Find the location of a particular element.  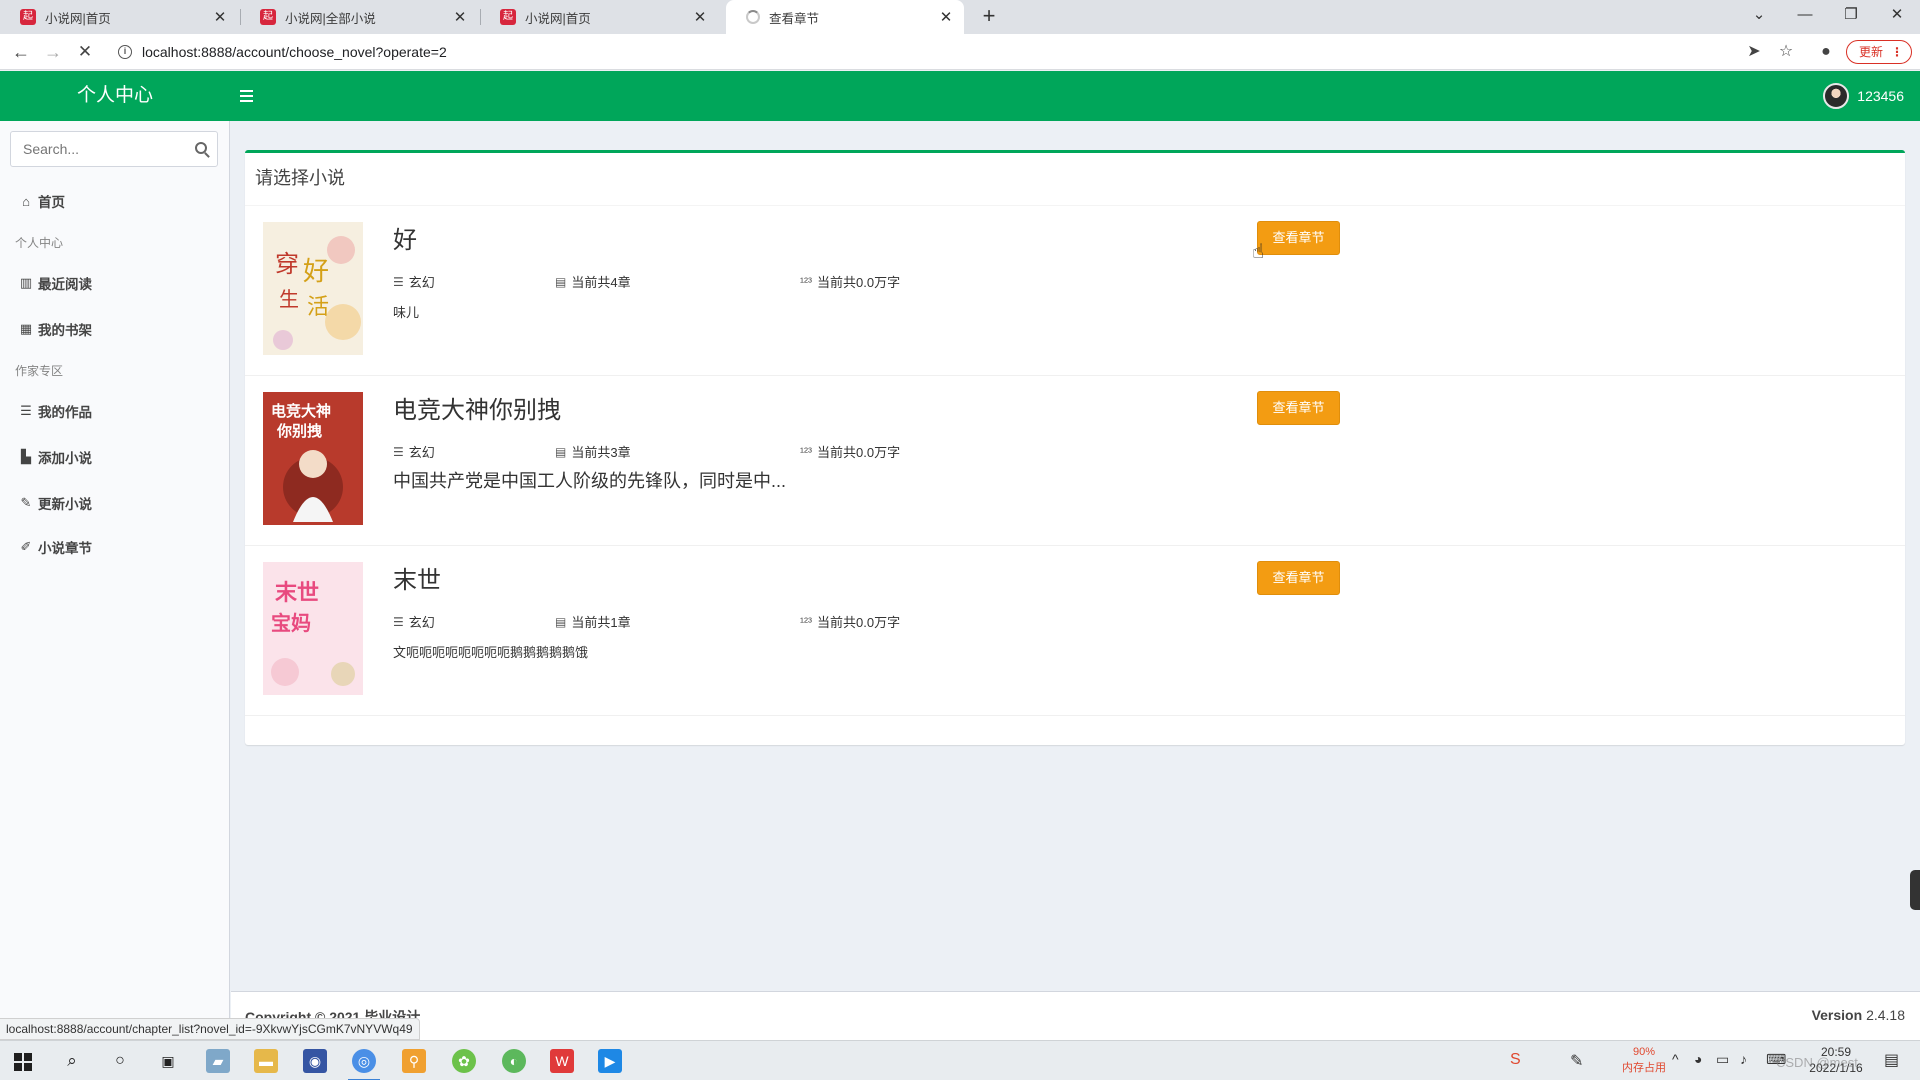

hand-cursor-icon: ☝ is located at coordinates (1258, 252).